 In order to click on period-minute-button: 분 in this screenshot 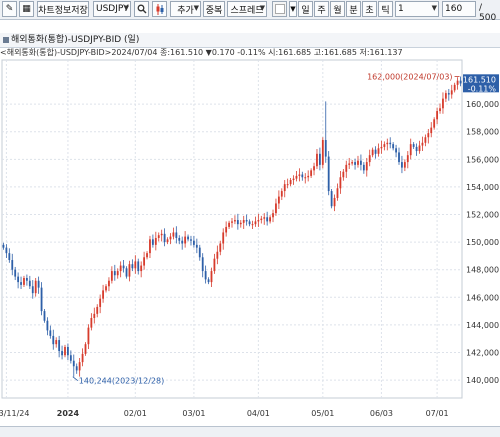, I will do `click(353, 9)`.